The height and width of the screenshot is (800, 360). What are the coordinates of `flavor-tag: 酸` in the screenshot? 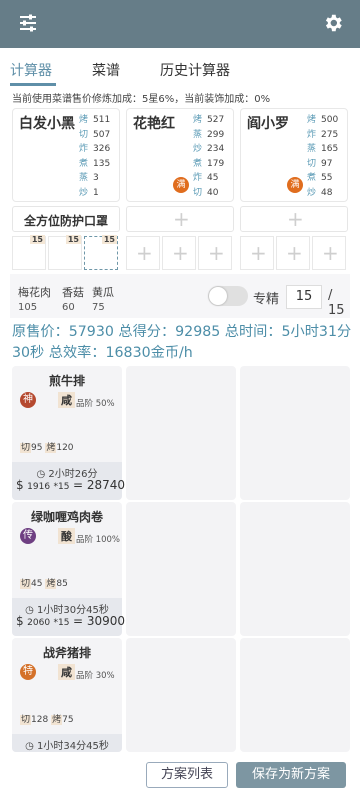 It's located at (66, 536).